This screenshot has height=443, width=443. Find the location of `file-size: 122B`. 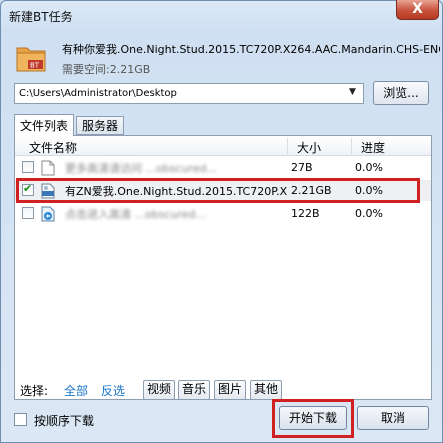

file-size: 122B is located at coordinates (305, 213).